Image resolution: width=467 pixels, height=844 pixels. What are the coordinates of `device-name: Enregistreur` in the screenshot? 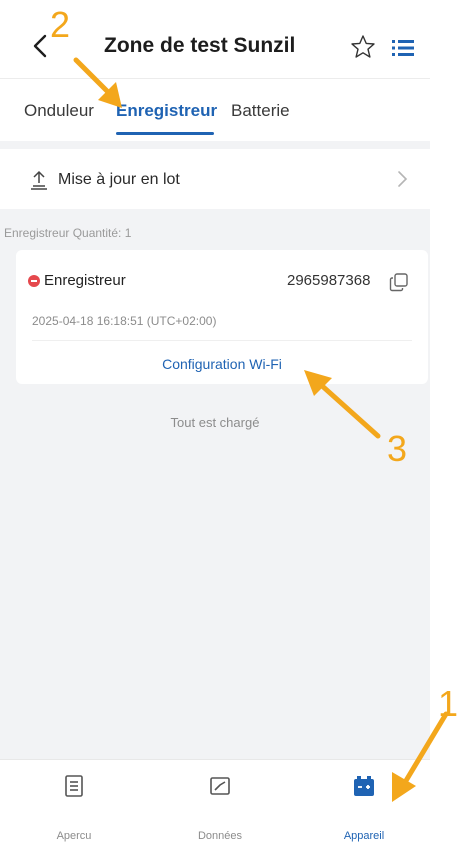 It's located at (85, 280).